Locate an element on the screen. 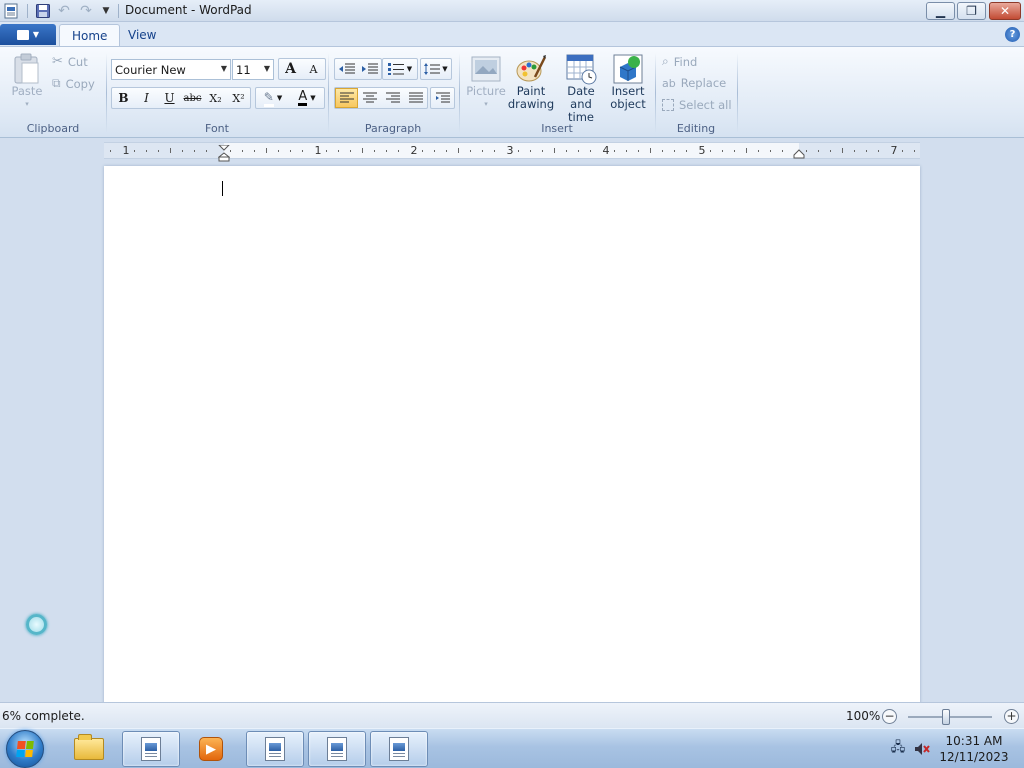  close-button: ✕ is located at coordinates (1005, 11).